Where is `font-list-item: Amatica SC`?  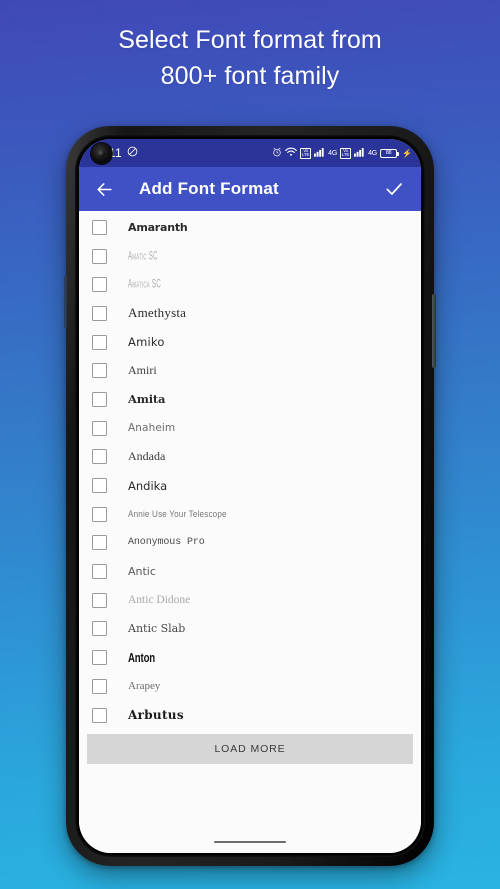 font-list-item: Amatica SC is located at coordinates (250, 284).